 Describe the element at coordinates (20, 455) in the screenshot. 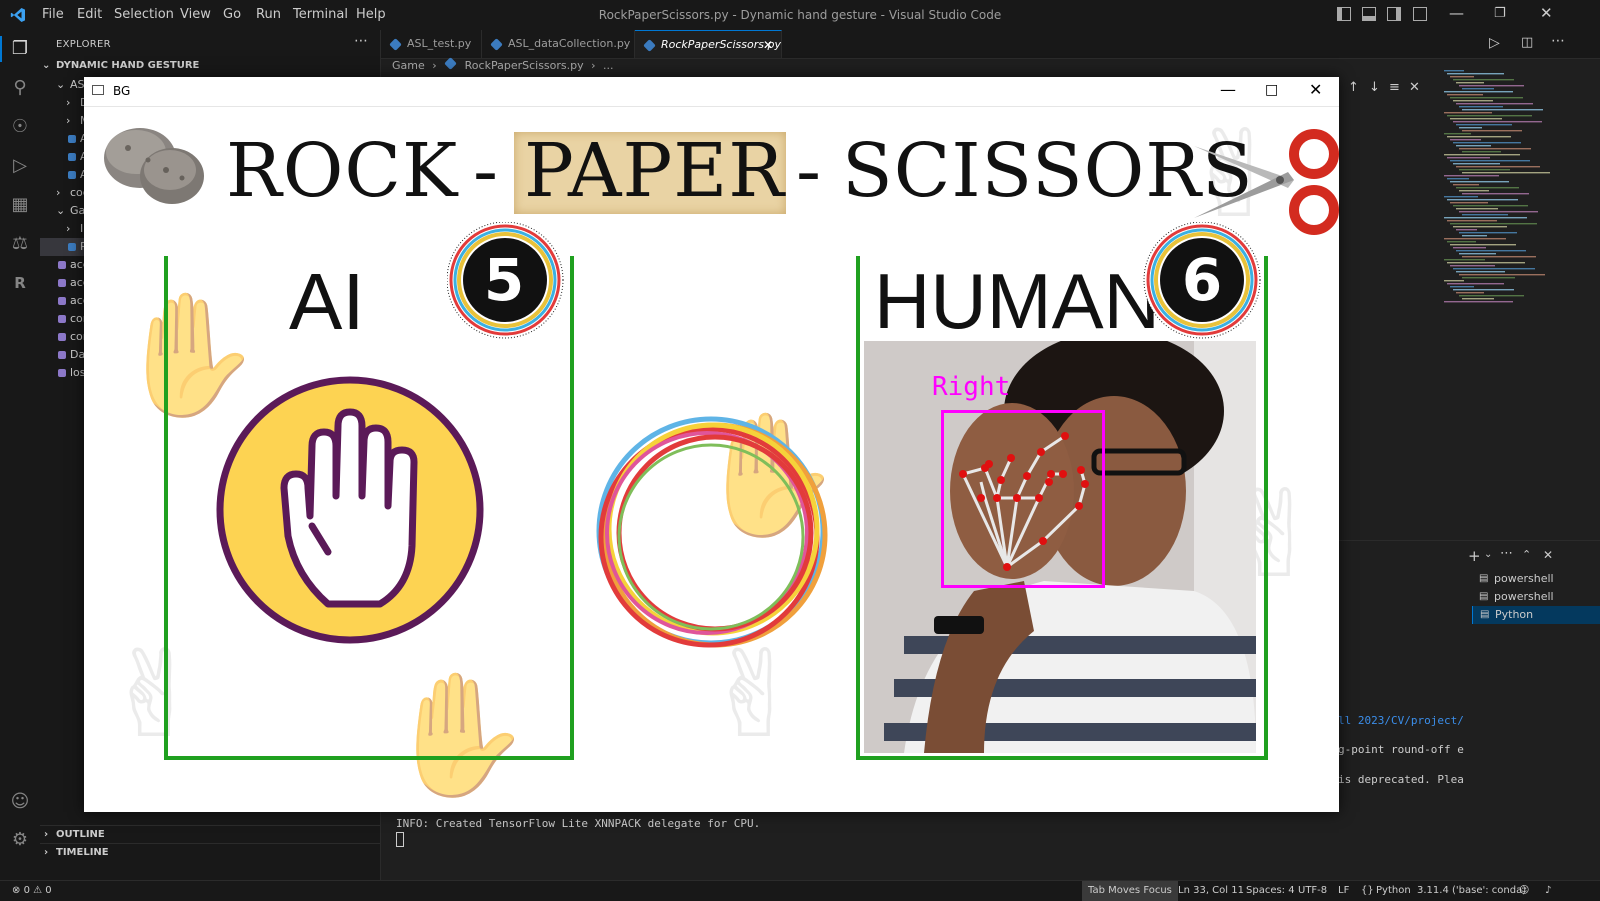

I see `activity-bar: ❐ ⚲ ☉ ▷ ▦ ⚖ R ☺ ⚙` at that location.